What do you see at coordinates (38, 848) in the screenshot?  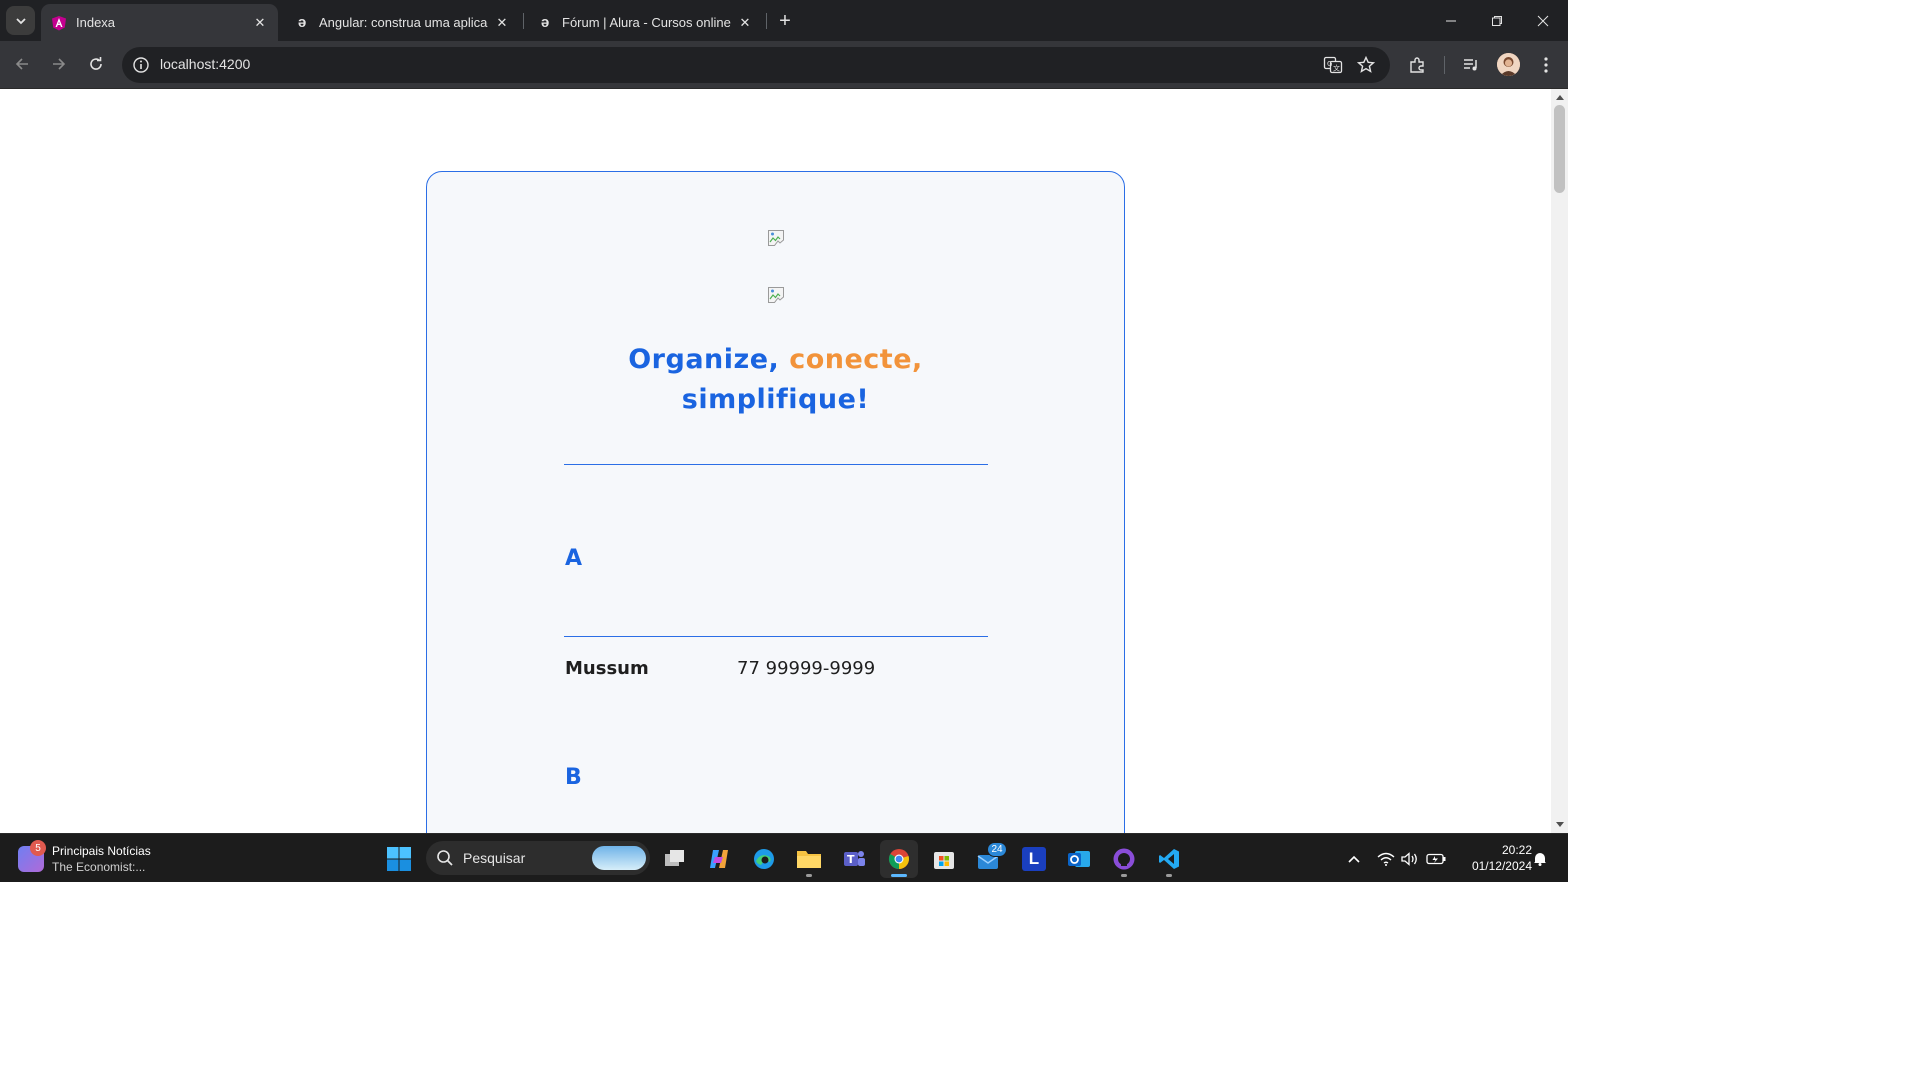 I see `news-badge: 5` at bounding box center [38, 848].